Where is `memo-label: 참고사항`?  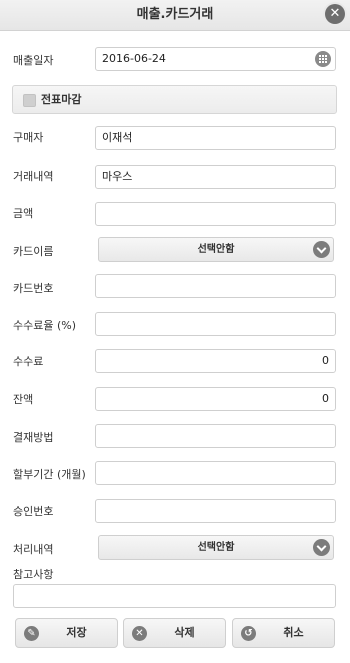
memo-label: 참고사항 is located at coordinates (33, 574).